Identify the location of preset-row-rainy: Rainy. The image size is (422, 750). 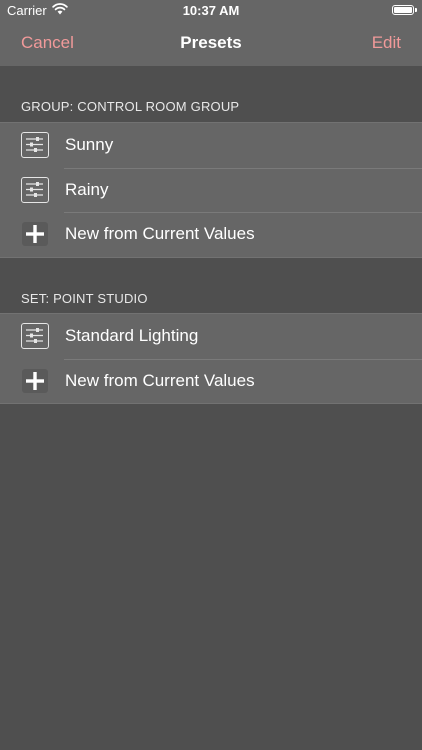
(211, 190).